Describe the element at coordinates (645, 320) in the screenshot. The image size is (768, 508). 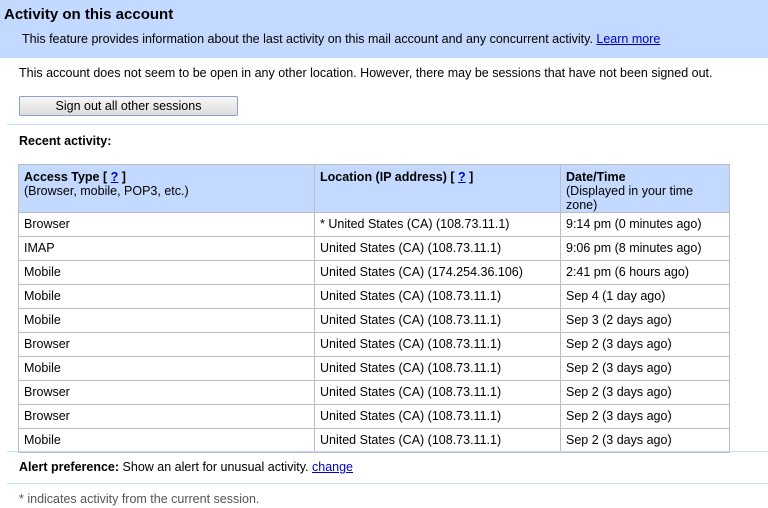
I see `datetime-cell: Sep 3 (2 days ago)` at that location.